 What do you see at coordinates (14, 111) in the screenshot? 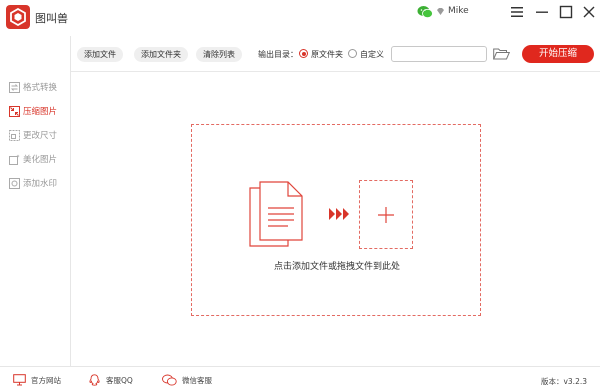
I see `compress-icon` at bounding box center [14, 111].